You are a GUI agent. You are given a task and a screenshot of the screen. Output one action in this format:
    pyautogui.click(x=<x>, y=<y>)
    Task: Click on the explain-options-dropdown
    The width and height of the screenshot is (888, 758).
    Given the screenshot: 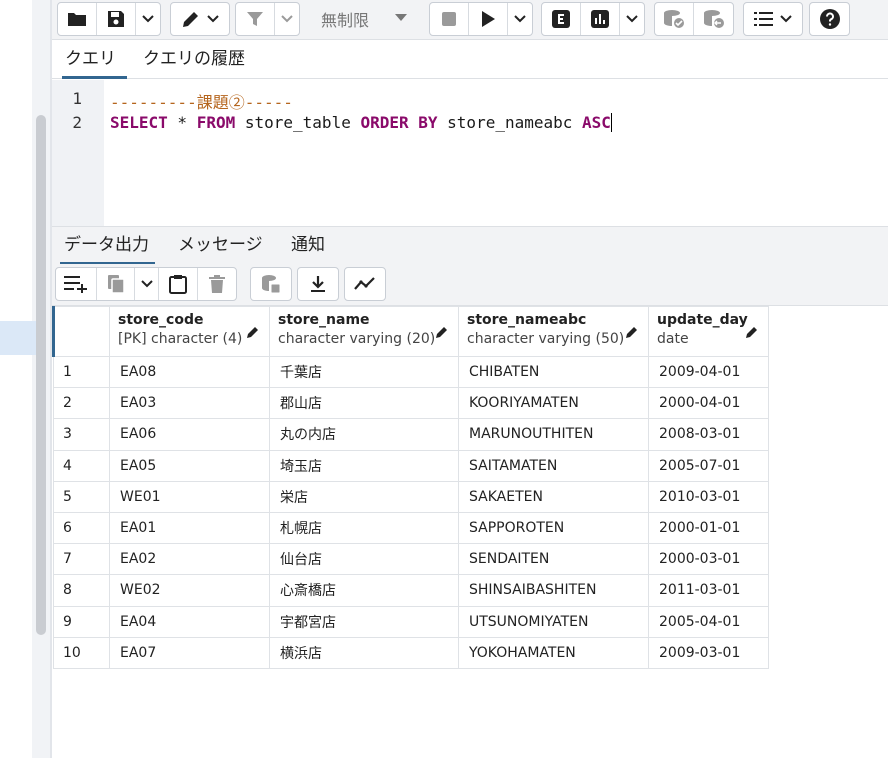 What is the action you would take?
    pyautogui.click(x=632, y=19)
    